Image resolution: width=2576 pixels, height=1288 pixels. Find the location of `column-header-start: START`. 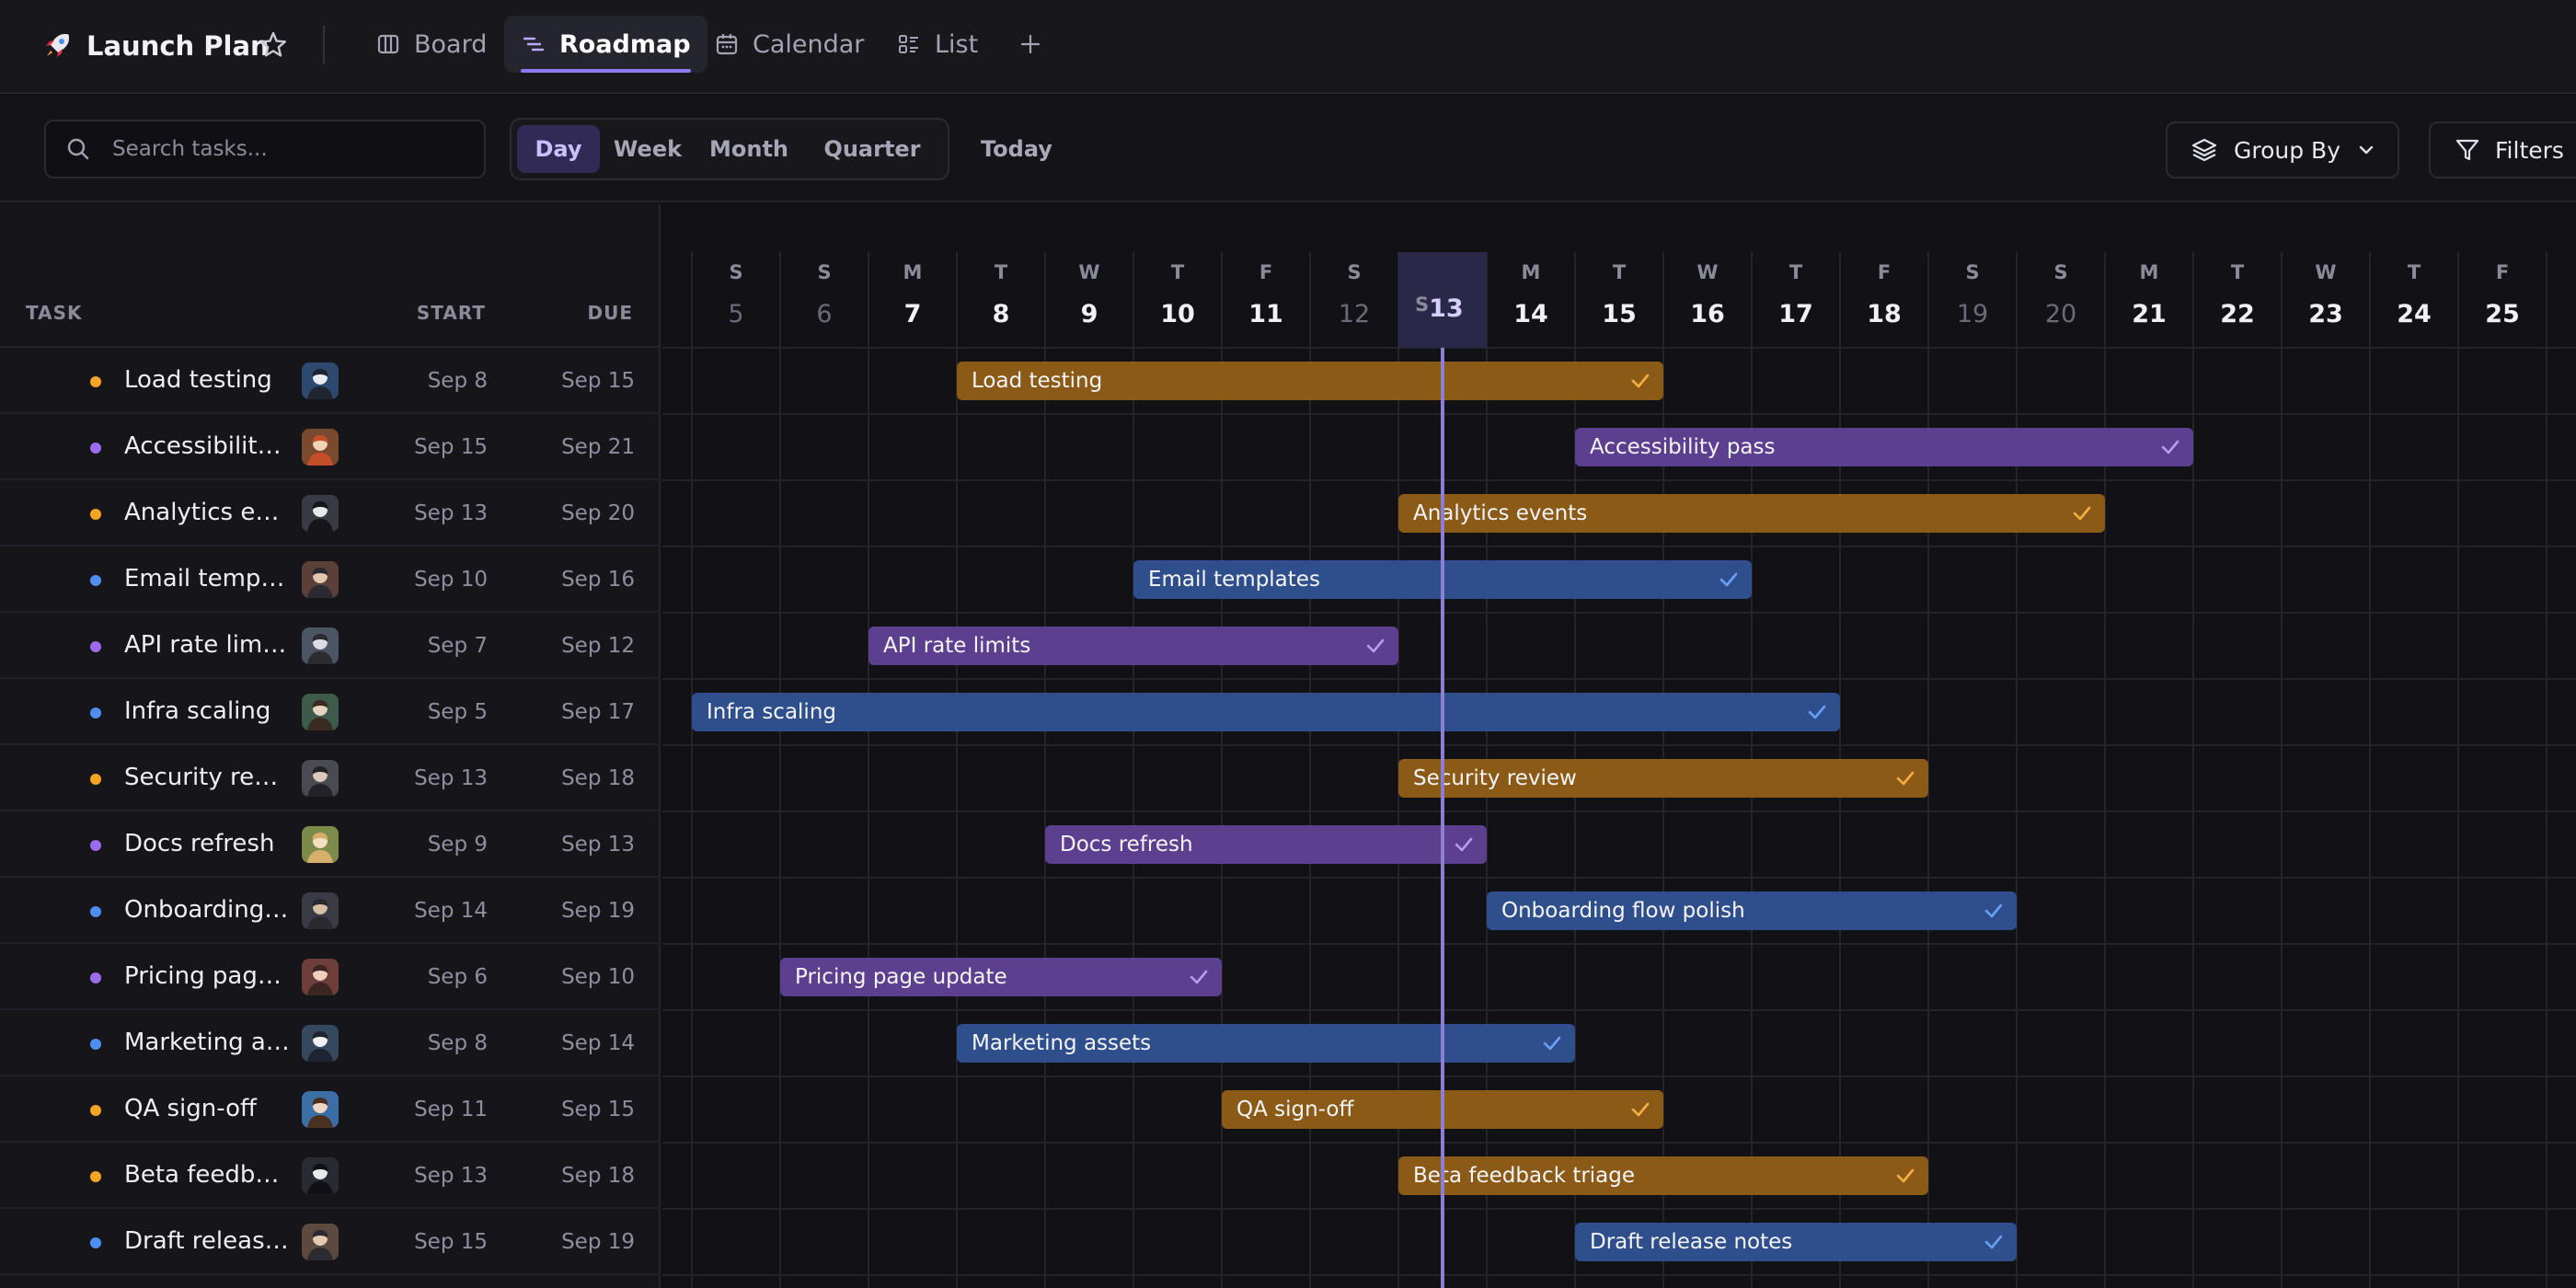

column-header-start: START is located at coordinates (451, 313).